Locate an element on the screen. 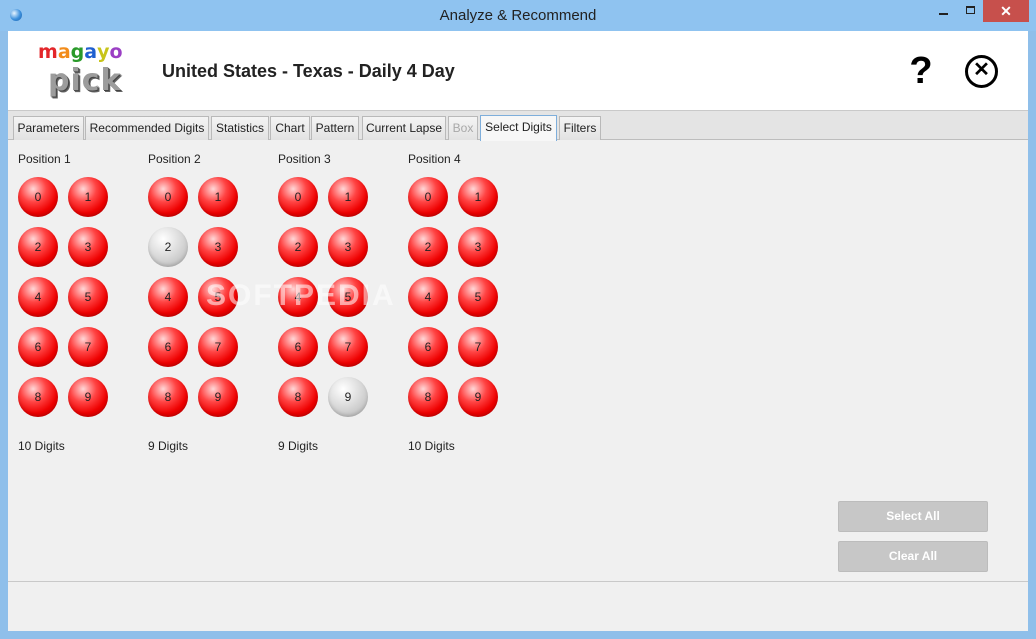 The height and width of the screenshot is (639, 1036). logo-wordmark-top: magayo is located at coordinates (80, 52).